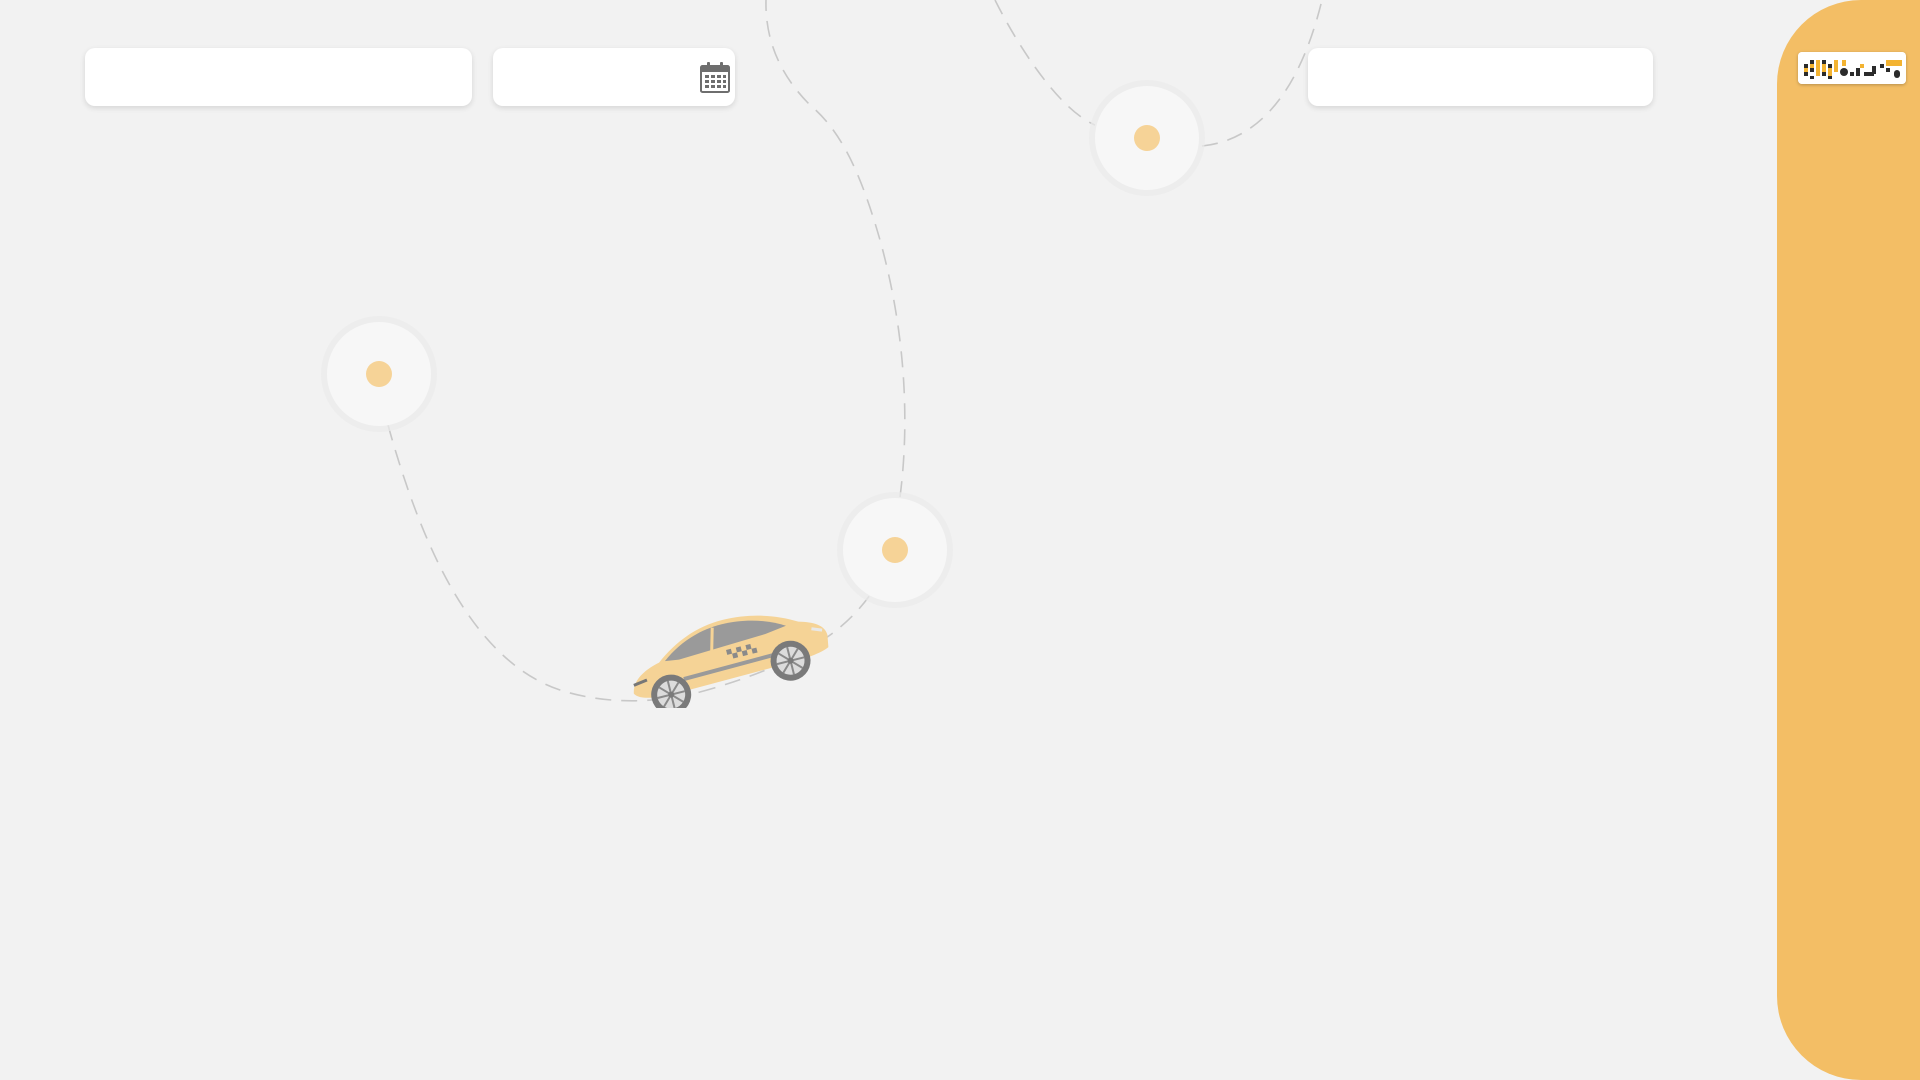  What do you see at coordinates (1848, 540) in the screenshot?
I see `side-panel` at bounding box center [1848, 540].